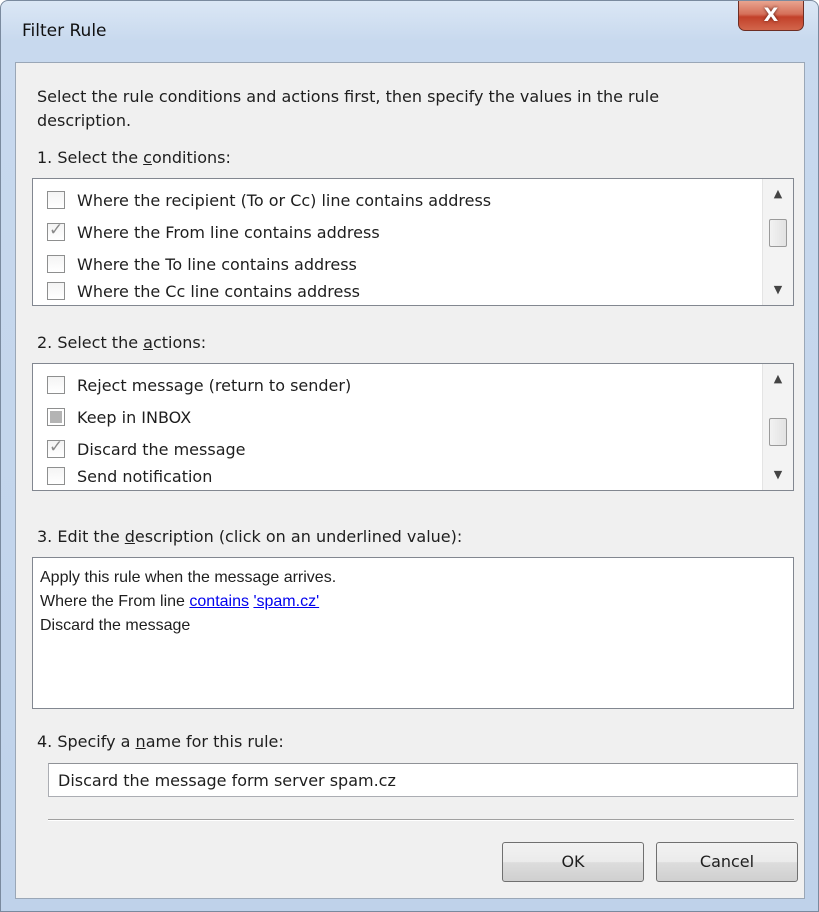  What do you see at coordinates (115, 601) in the screenshot?
I see `description-text: Where the From line` at bounding box center [115, 601].